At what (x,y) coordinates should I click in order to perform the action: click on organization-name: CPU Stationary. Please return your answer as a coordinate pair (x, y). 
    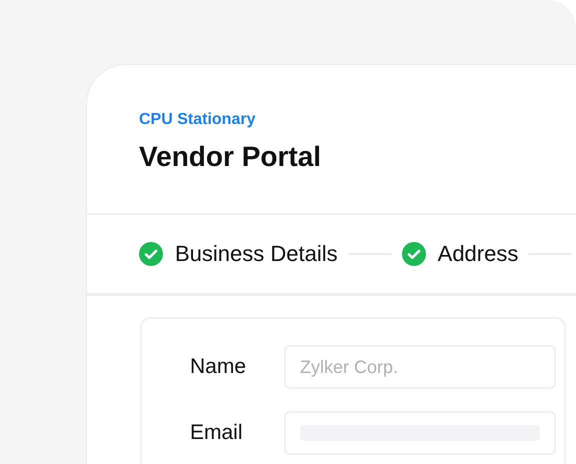
    Looking at the image, I should click on (197, 120).